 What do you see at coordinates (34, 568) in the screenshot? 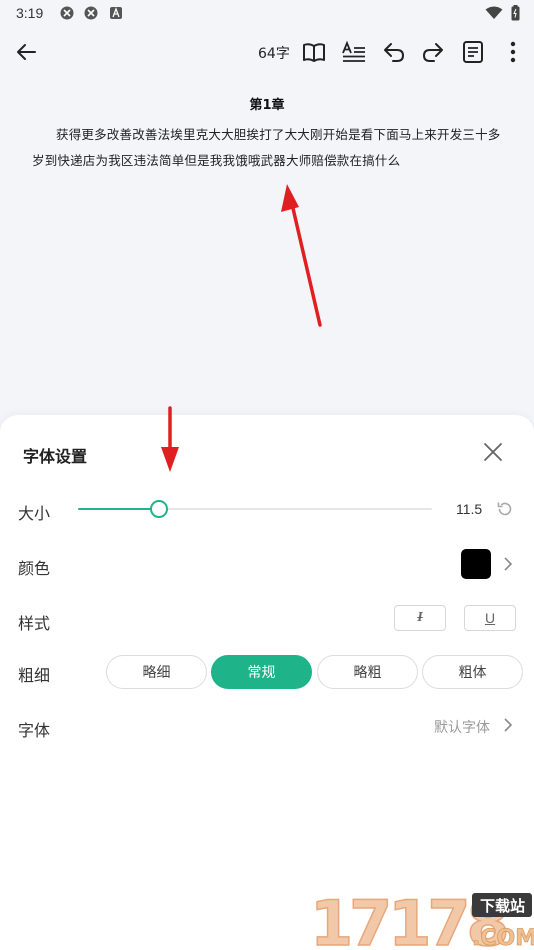
I see `color-label: 颜色` at bounding box center [34, 568].